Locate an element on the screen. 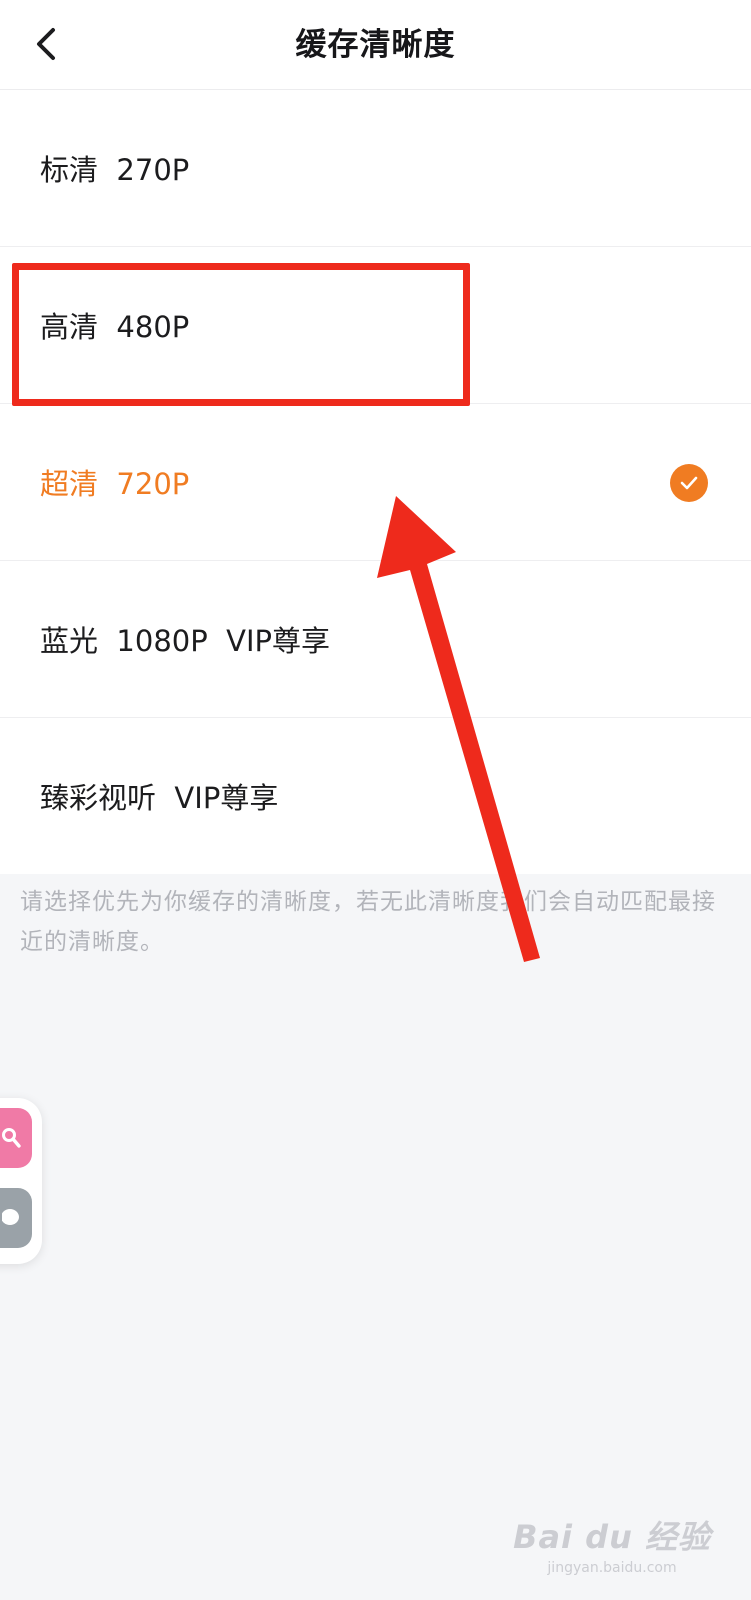  option-premium-audio-visual: 臻彩视听 VIP尊享 is located at coordinates (375, 796).